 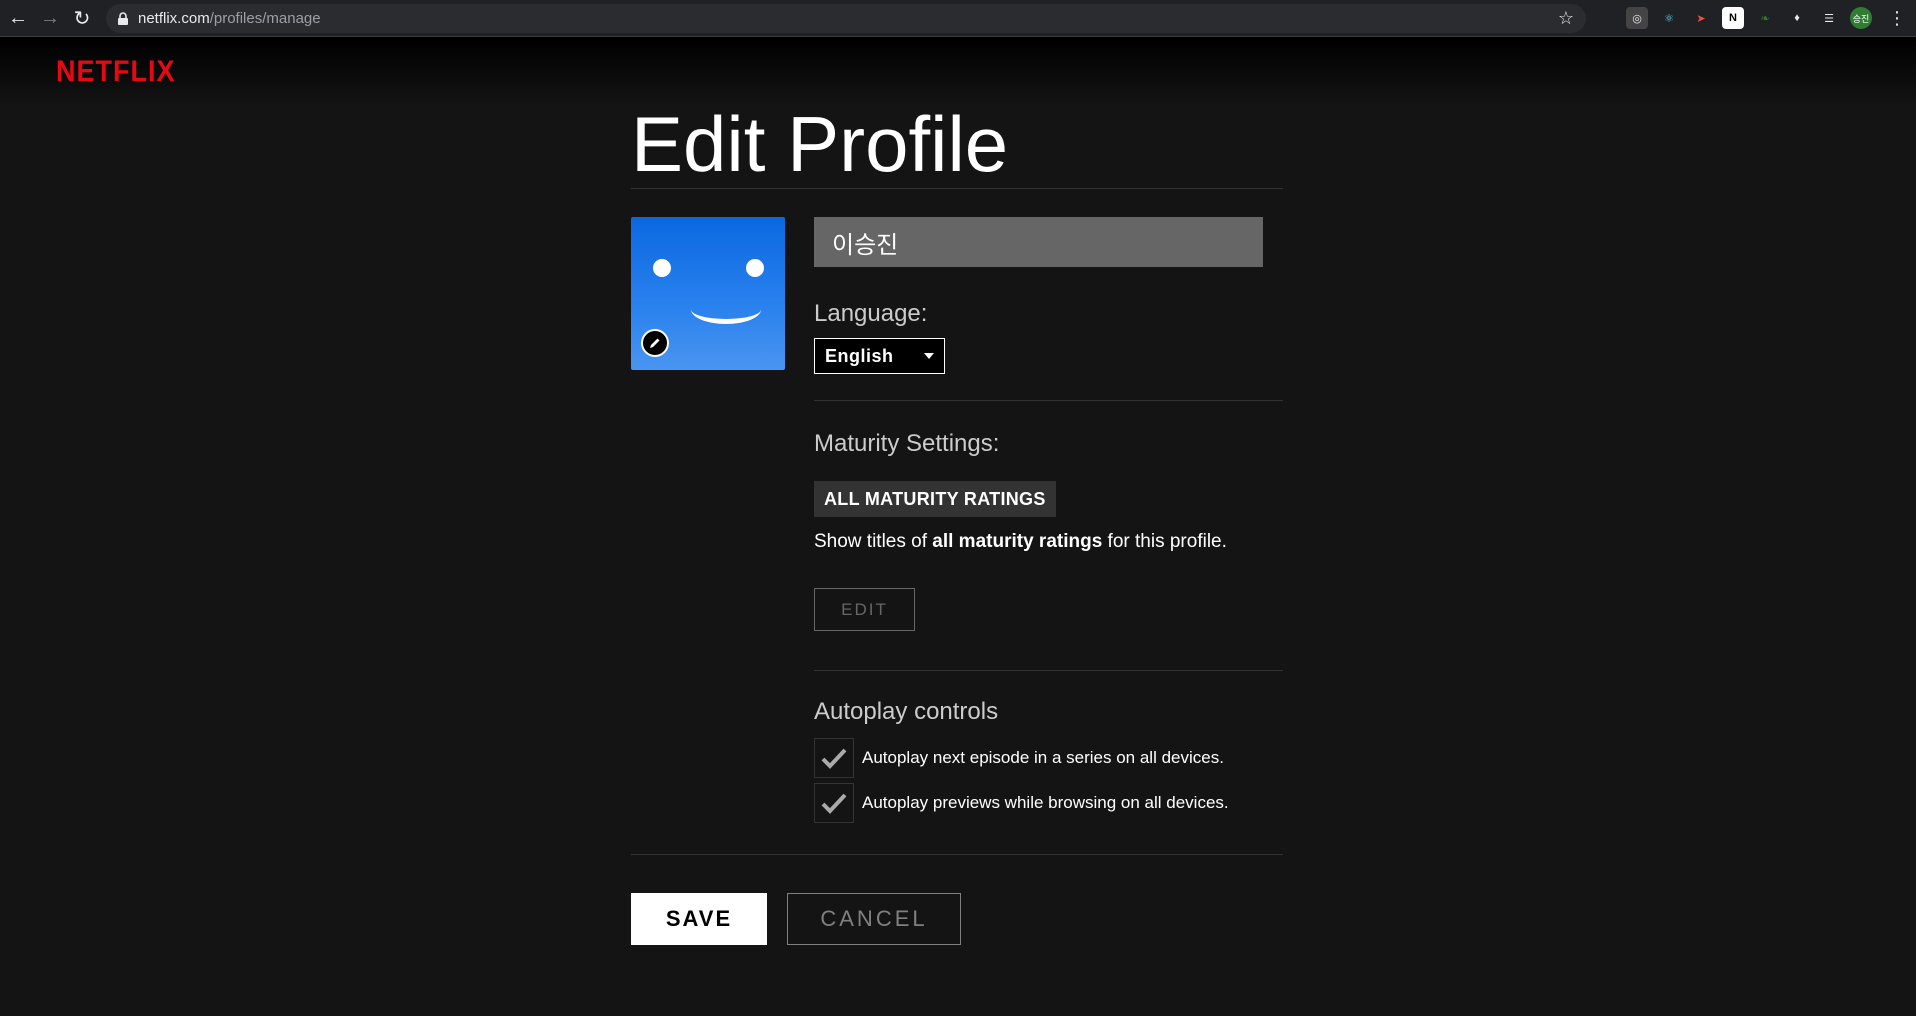 I want to click on maturity-rating-badge: ALL MATURITY RATINGS, so click(x=935, y=499).